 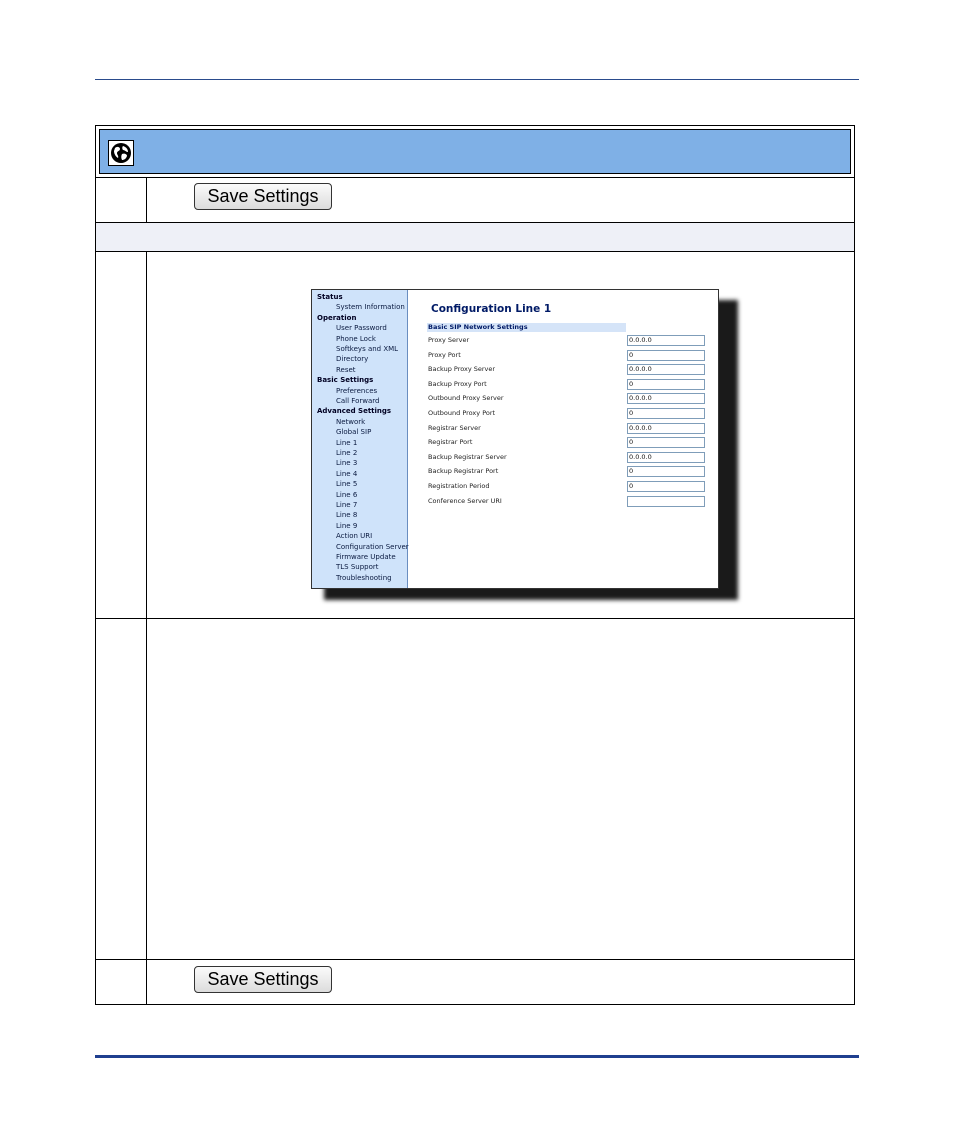 What do you see at coordinates (462, 369) in the screenshot?
I see `field-label: Backup Proxy Server` at bounding box center [462, 369].